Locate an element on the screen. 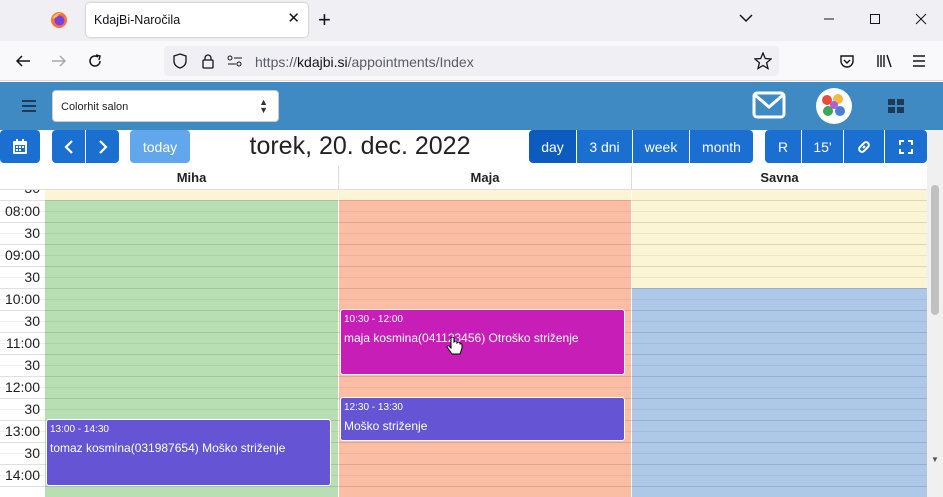 This screenshot has width=943, height=497. view-month-button: month is located at coordinates (721, 146).